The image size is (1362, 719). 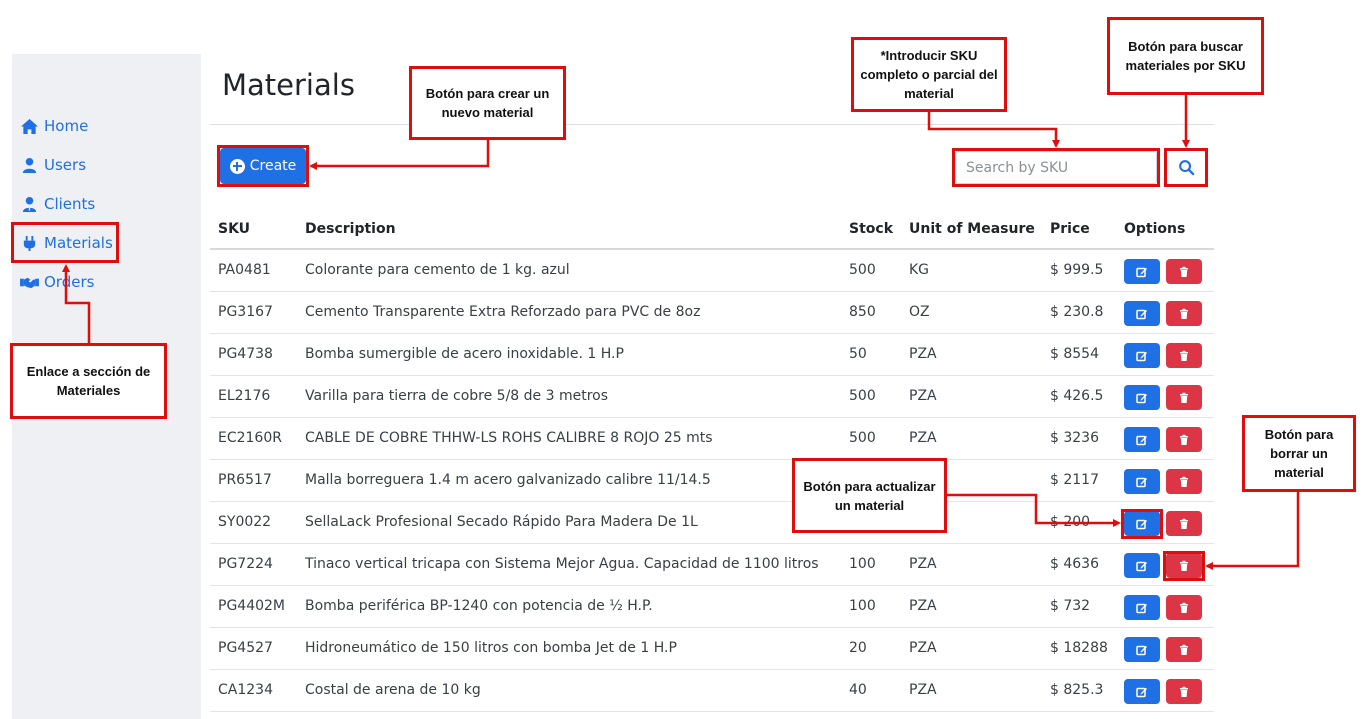 What do you see at coordinates (1252, 531) in the screenshot?
I see `arrow-delete-button` at bounding box center [1252, 531].